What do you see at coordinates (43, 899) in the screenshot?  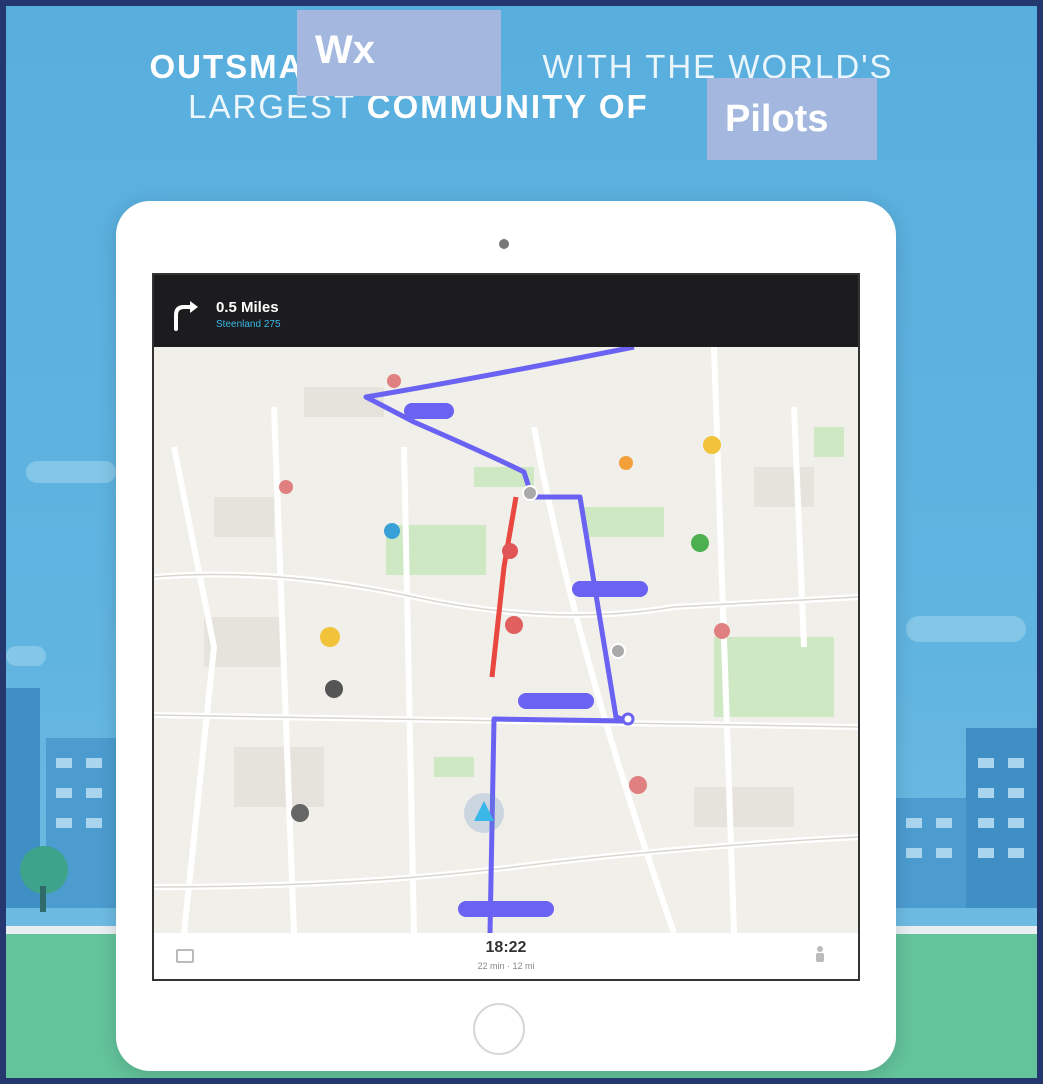 I see `tree-trunk` at bounding box center [43, 899].